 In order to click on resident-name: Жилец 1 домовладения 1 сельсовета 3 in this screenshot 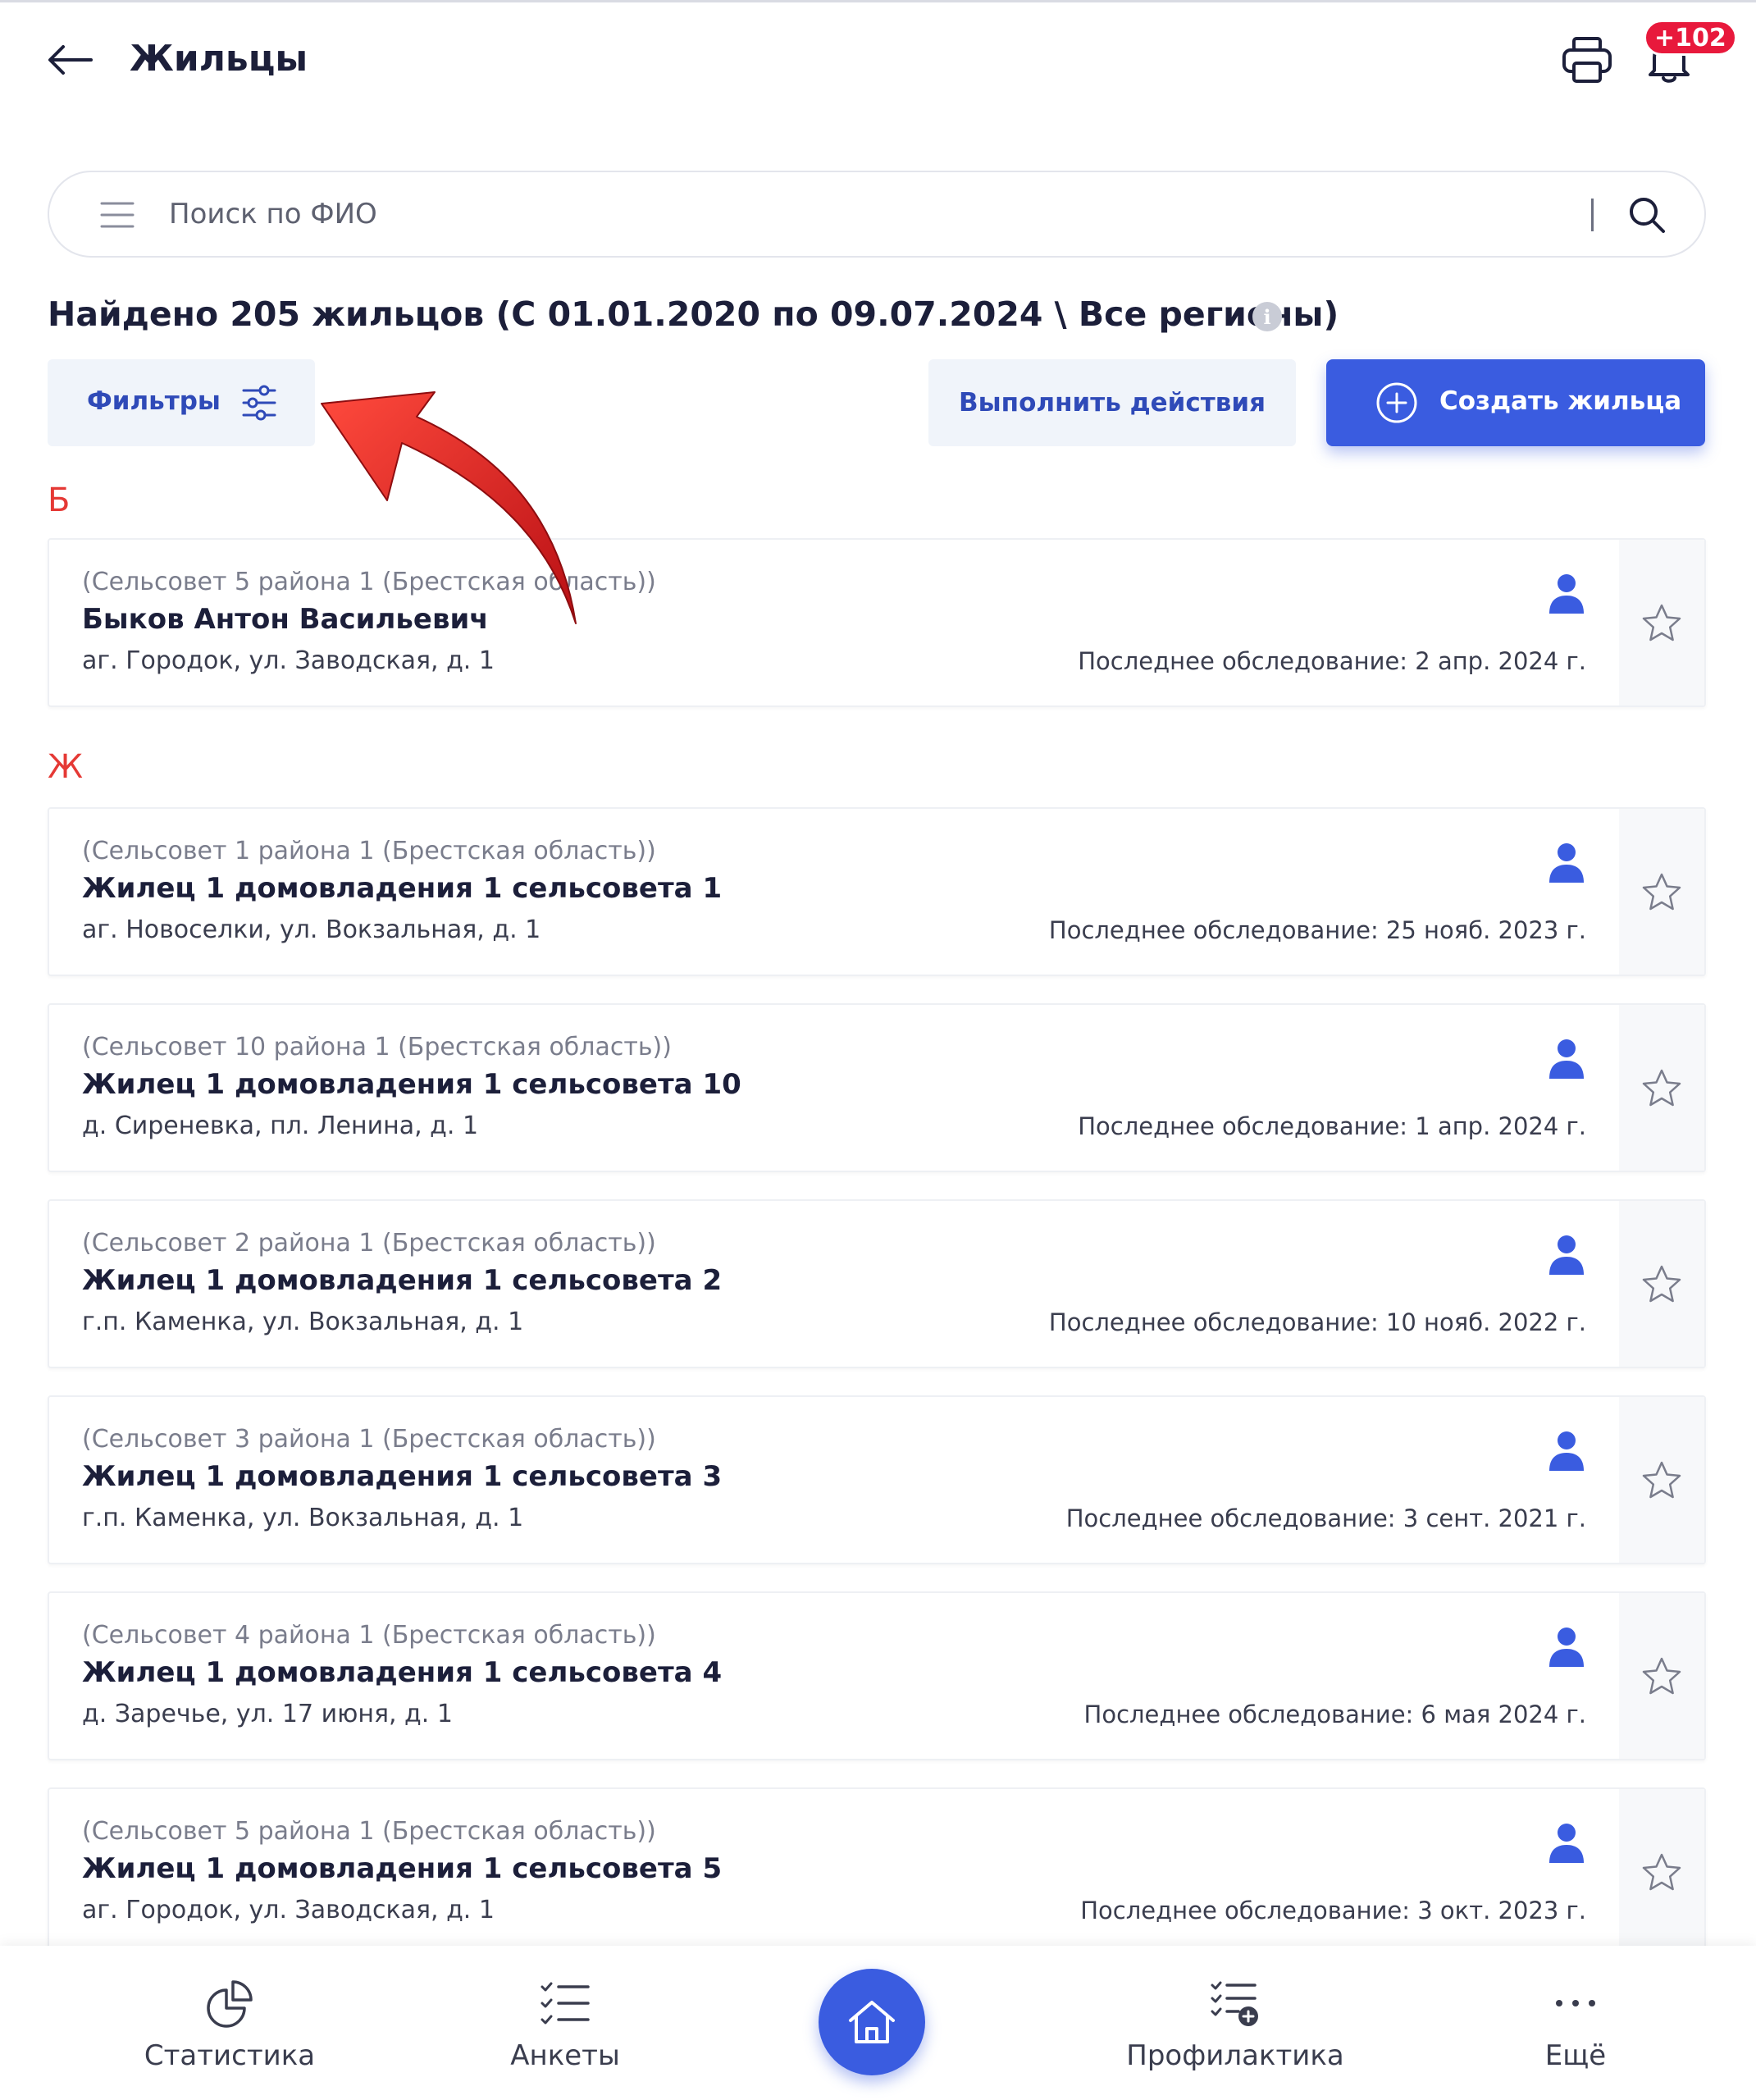, I will do `click(403, 1477)`.